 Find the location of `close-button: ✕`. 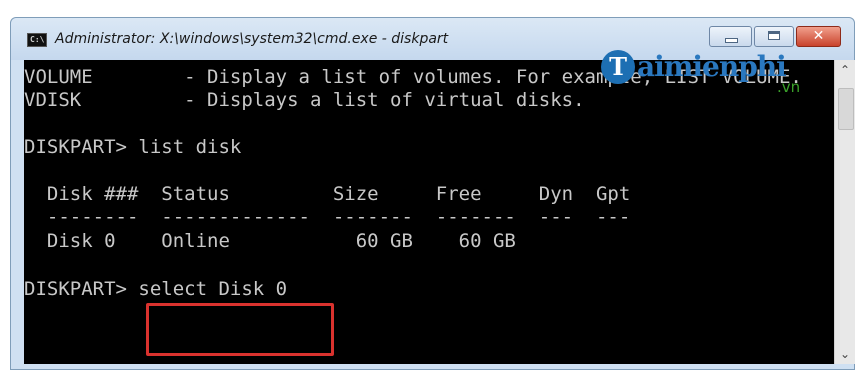

close-button: ✕ is located at coordinates (818, 36).